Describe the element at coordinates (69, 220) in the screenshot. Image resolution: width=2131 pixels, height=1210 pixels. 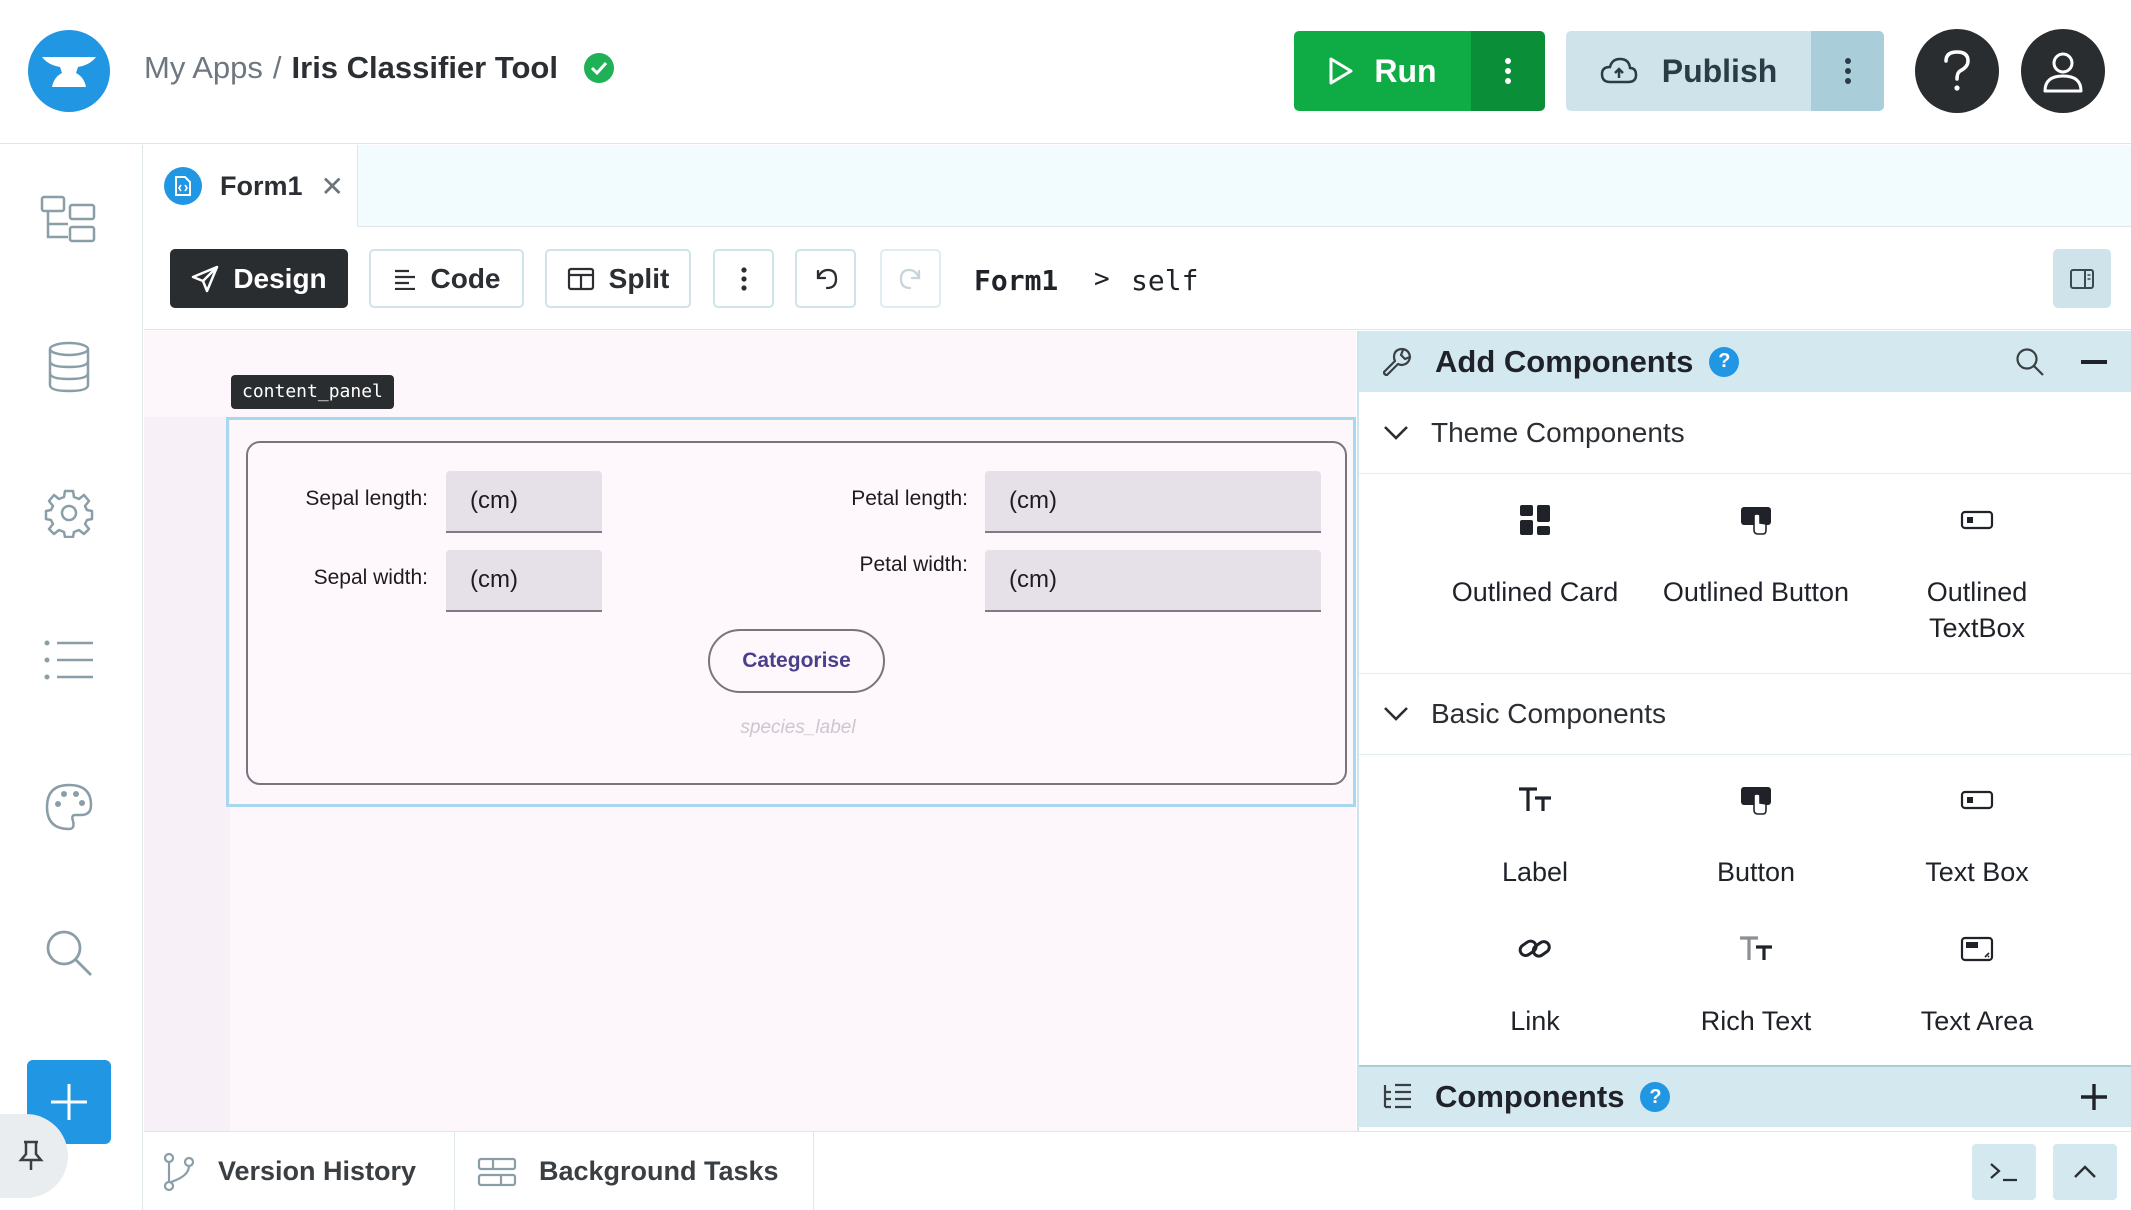
I see `app-browser-icon` at that location.